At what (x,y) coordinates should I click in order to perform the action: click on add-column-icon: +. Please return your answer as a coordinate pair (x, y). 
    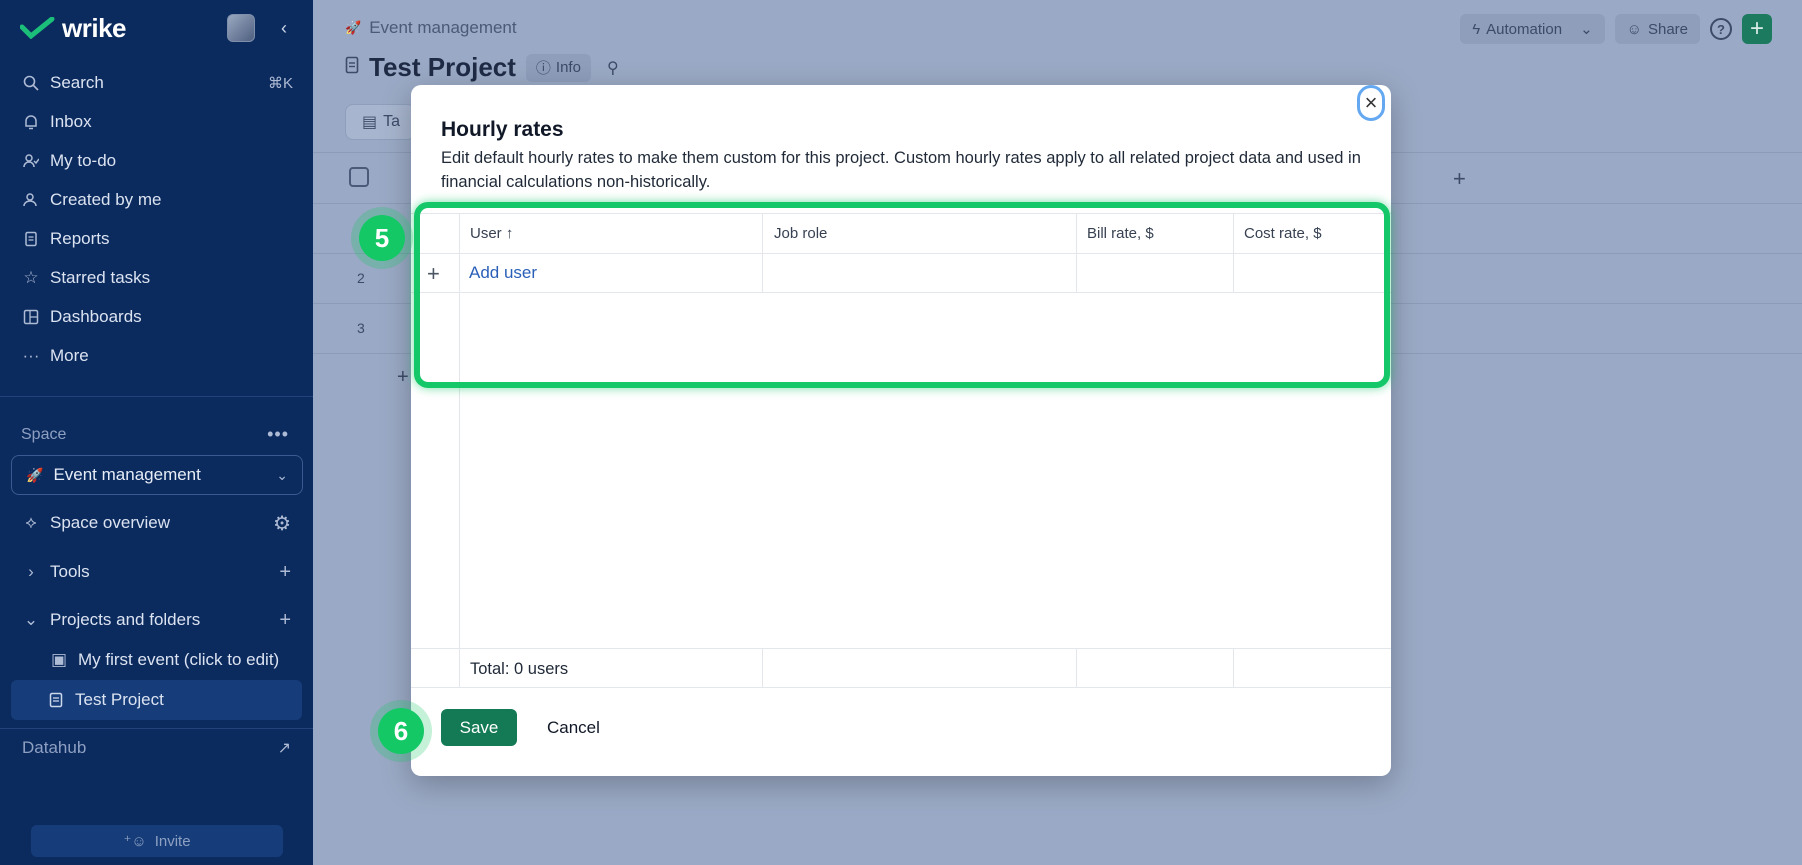
    Looking at the image, I should click on (1459, 179).